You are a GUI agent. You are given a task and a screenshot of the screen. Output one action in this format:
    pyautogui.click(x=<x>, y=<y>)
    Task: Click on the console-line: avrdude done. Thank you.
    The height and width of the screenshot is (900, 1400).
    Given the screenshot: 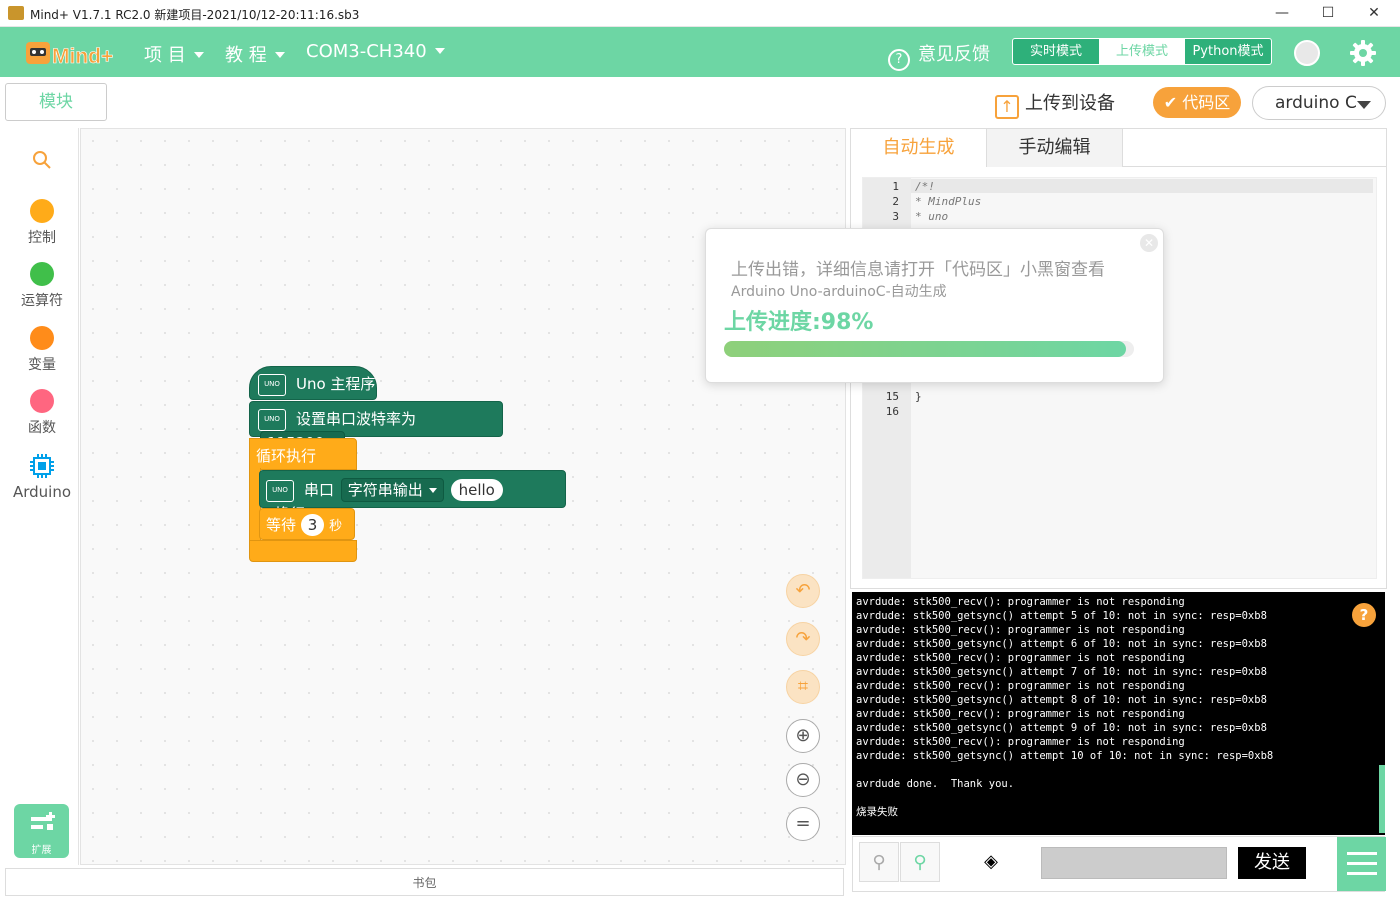 What is the action you would take?
    pyautogui.click(x=935, y=784)
    